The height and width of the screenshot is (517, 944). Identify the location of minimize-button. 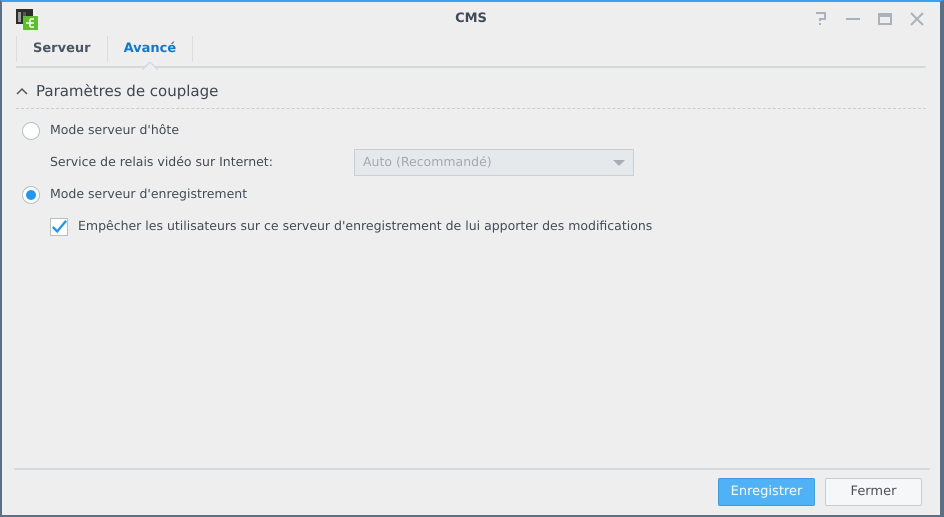
(853, 19).